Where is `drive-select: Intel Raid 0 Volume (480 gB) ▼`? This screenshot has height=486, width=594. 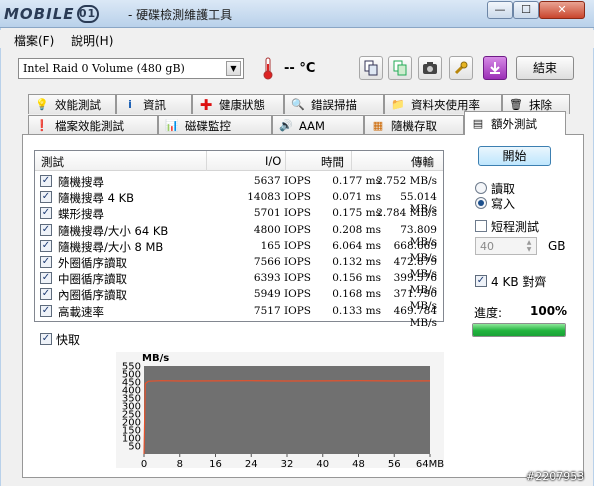
drive-select: Intel Raid 0 Volume (480 gB) ▼ is located at coordinates (131, 68).